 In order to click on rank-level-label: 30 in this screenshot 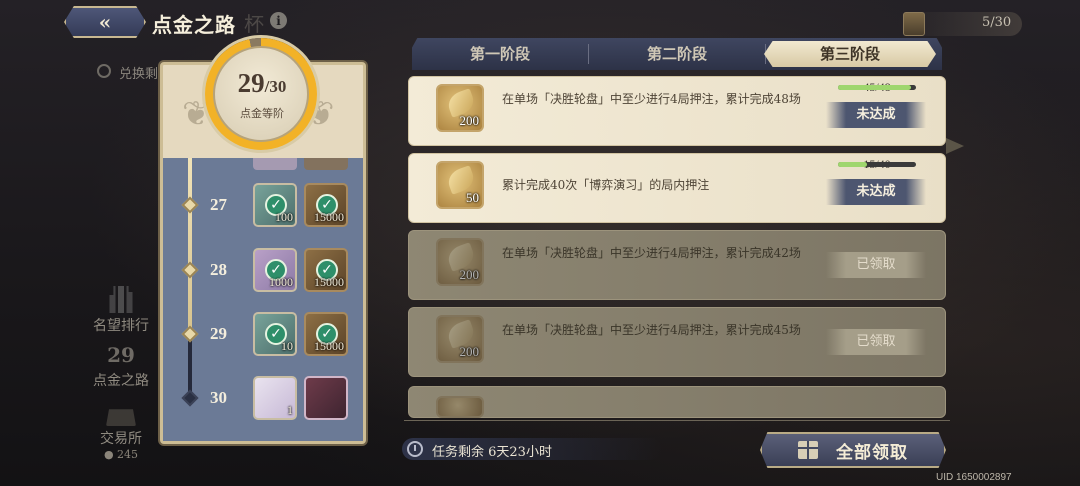, I will do `click(218, 397)`.